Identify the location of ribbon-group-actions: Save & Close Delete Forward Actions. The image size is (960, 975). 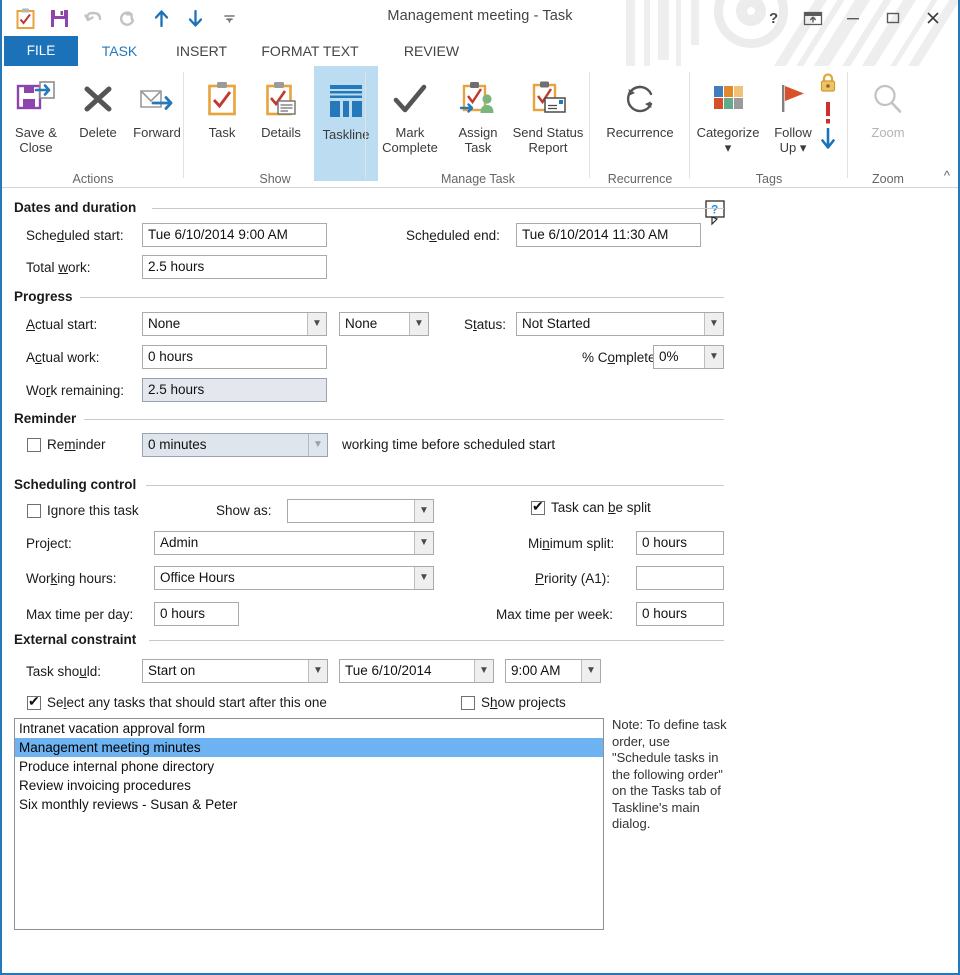
(93, 127).